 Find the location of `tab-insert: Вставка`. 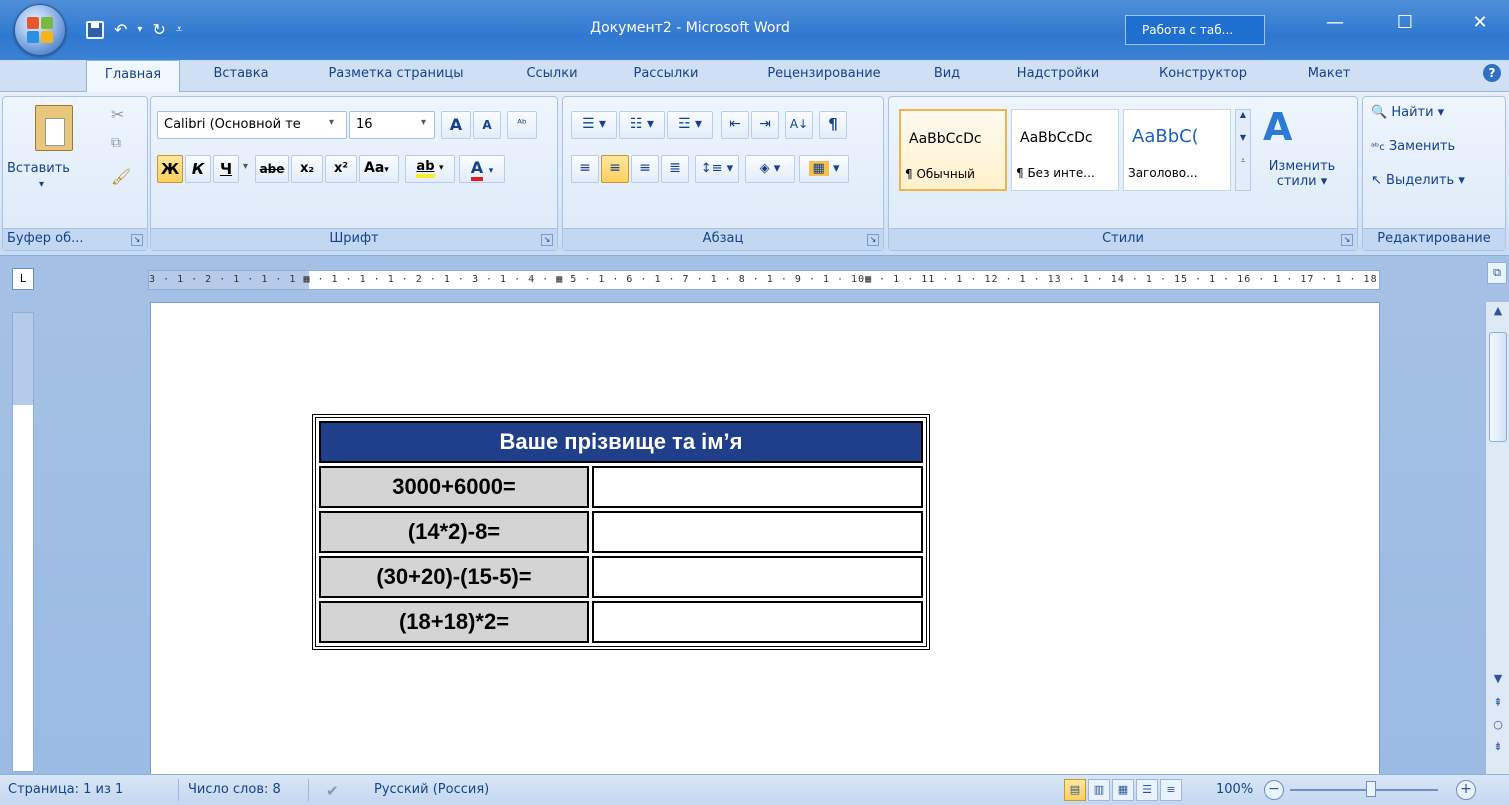

tab-insert: Вставка is located at coordinates (241, 76).